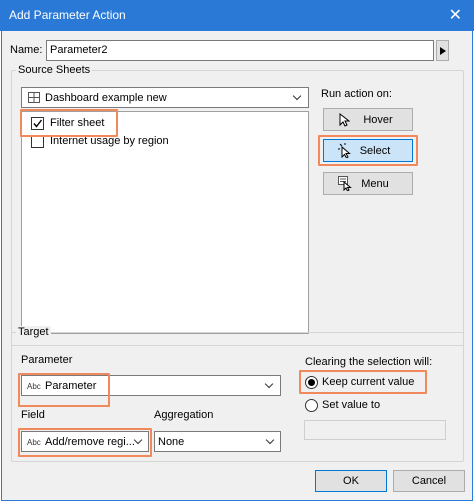 This screenshot has width=474, height=502. What do you see at coordinates (47, 360) in the screenshot?
I see `parameter-label: Parameter` at bounding box center [47, 360].